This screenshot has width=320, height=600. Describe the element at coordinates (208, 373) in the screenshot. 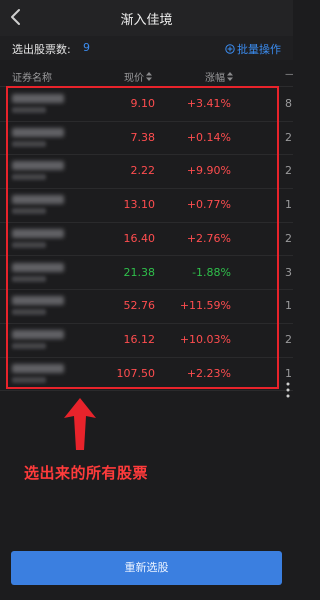

I see `stock-change-percent: +2.23%` at that location.